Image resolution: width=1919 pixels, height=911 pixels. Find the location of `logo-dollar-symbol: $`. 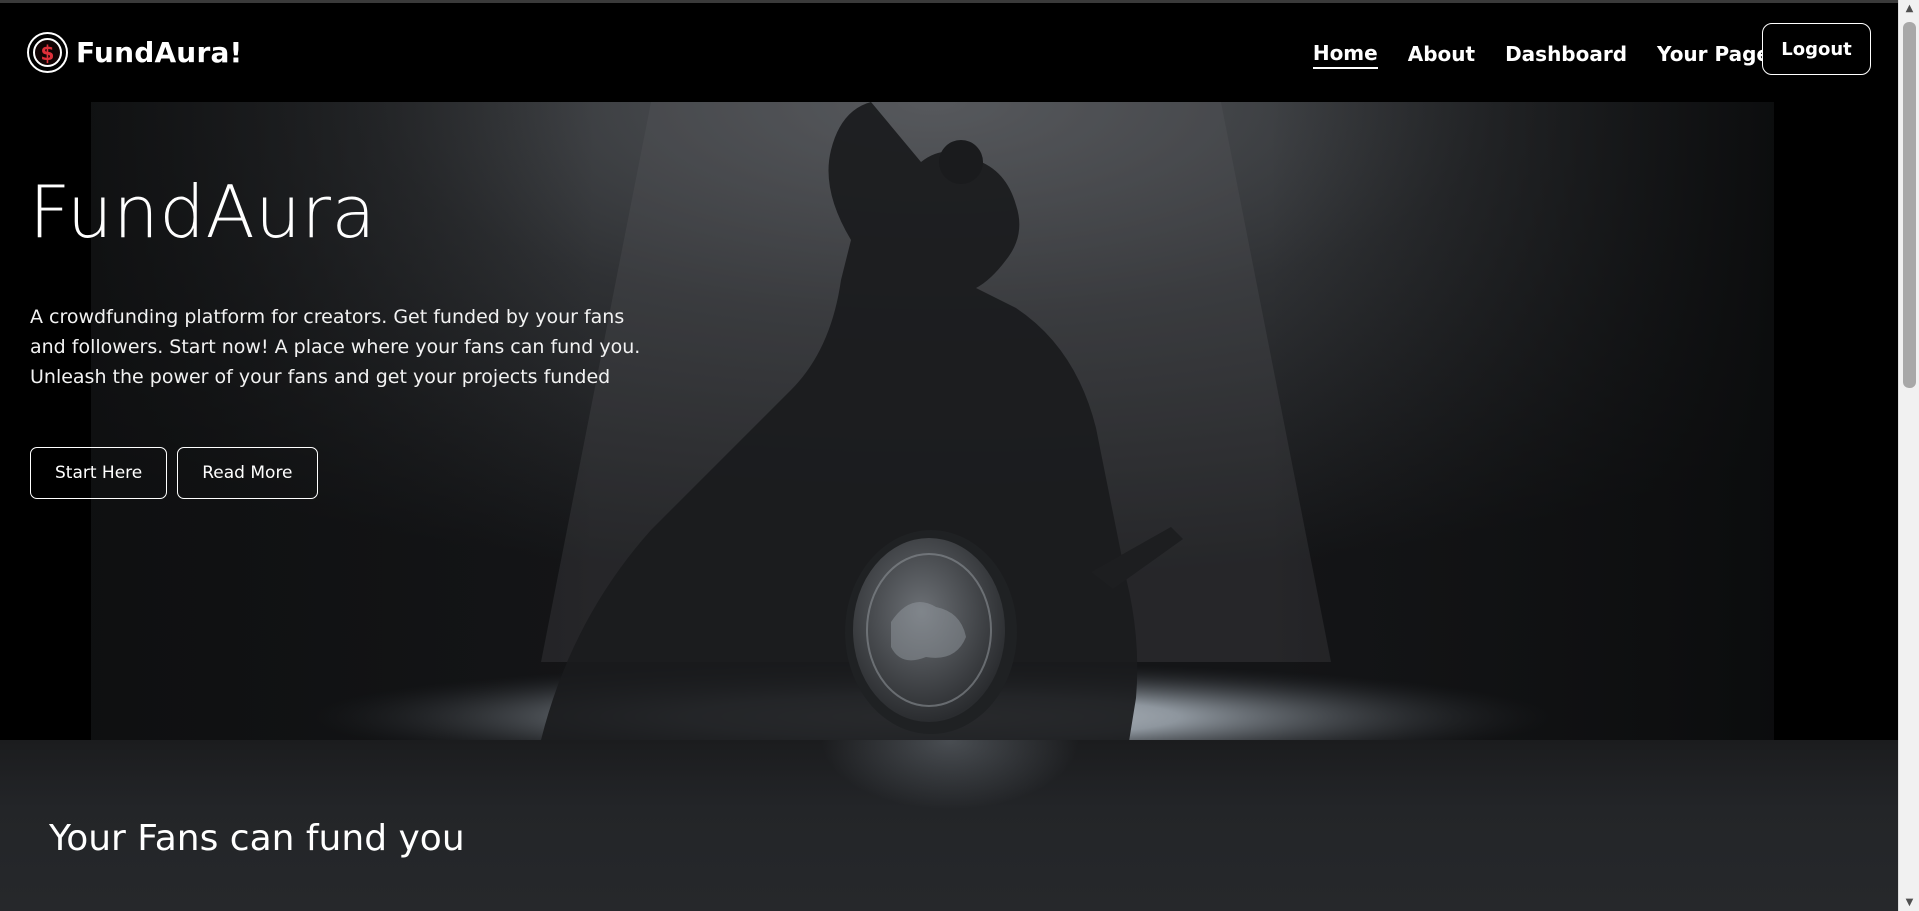

logo-dollar-symbol: $ is located at coordinates (47, 52).